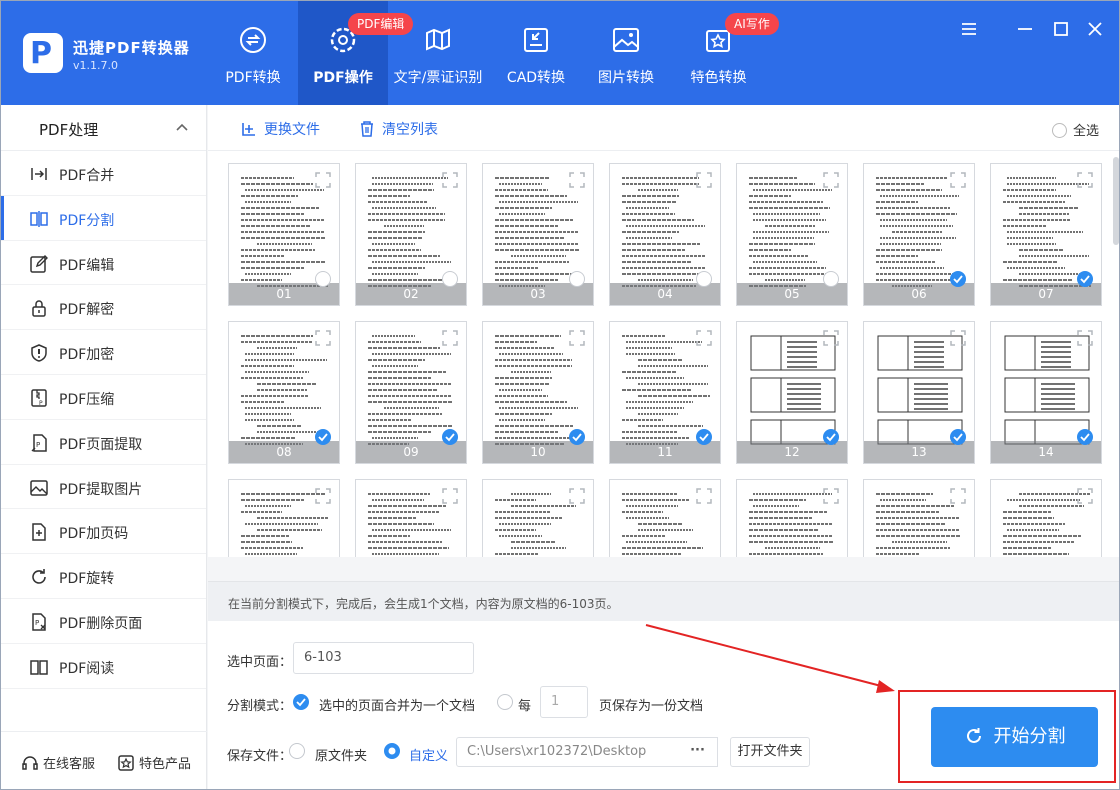 The width and height of the screenshot is (1120, 790). I want to click on sidebar-item-book: PDF阅读, so click(103, 666).